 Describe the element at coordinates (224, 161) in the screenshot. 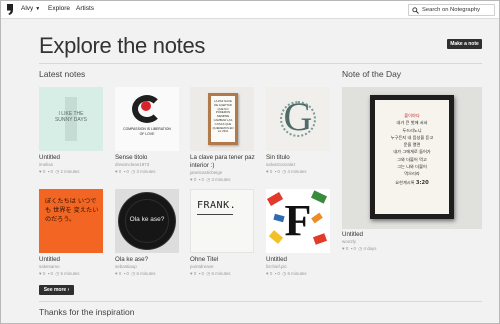

I see `note-title: La clave para tener paz interior :)` at that location.